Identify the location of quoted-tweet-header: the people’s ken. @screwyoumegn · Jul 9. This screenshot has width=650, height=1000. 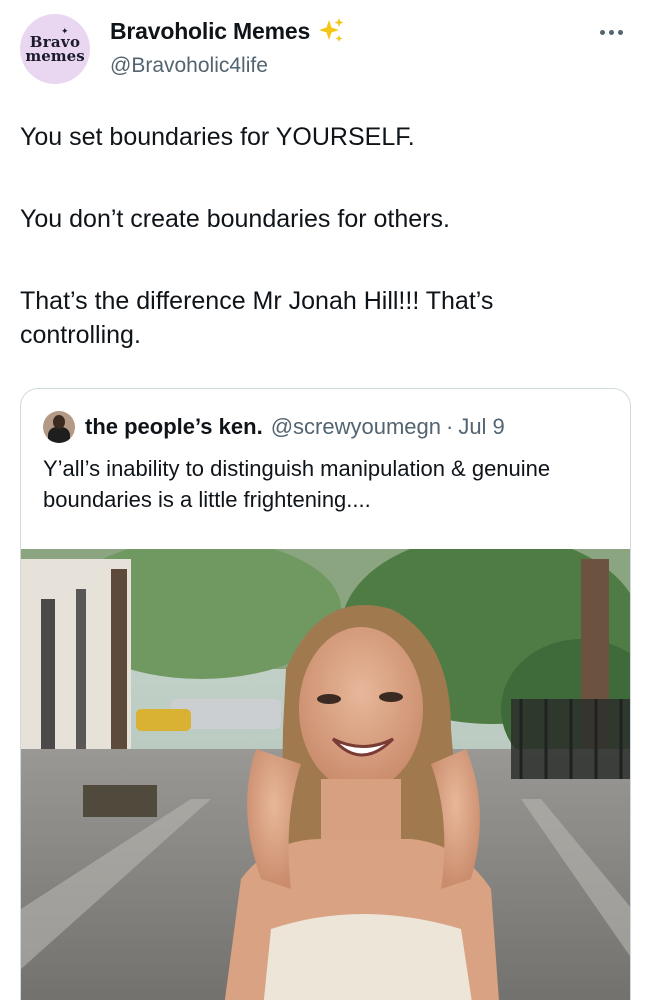
(274, 427).